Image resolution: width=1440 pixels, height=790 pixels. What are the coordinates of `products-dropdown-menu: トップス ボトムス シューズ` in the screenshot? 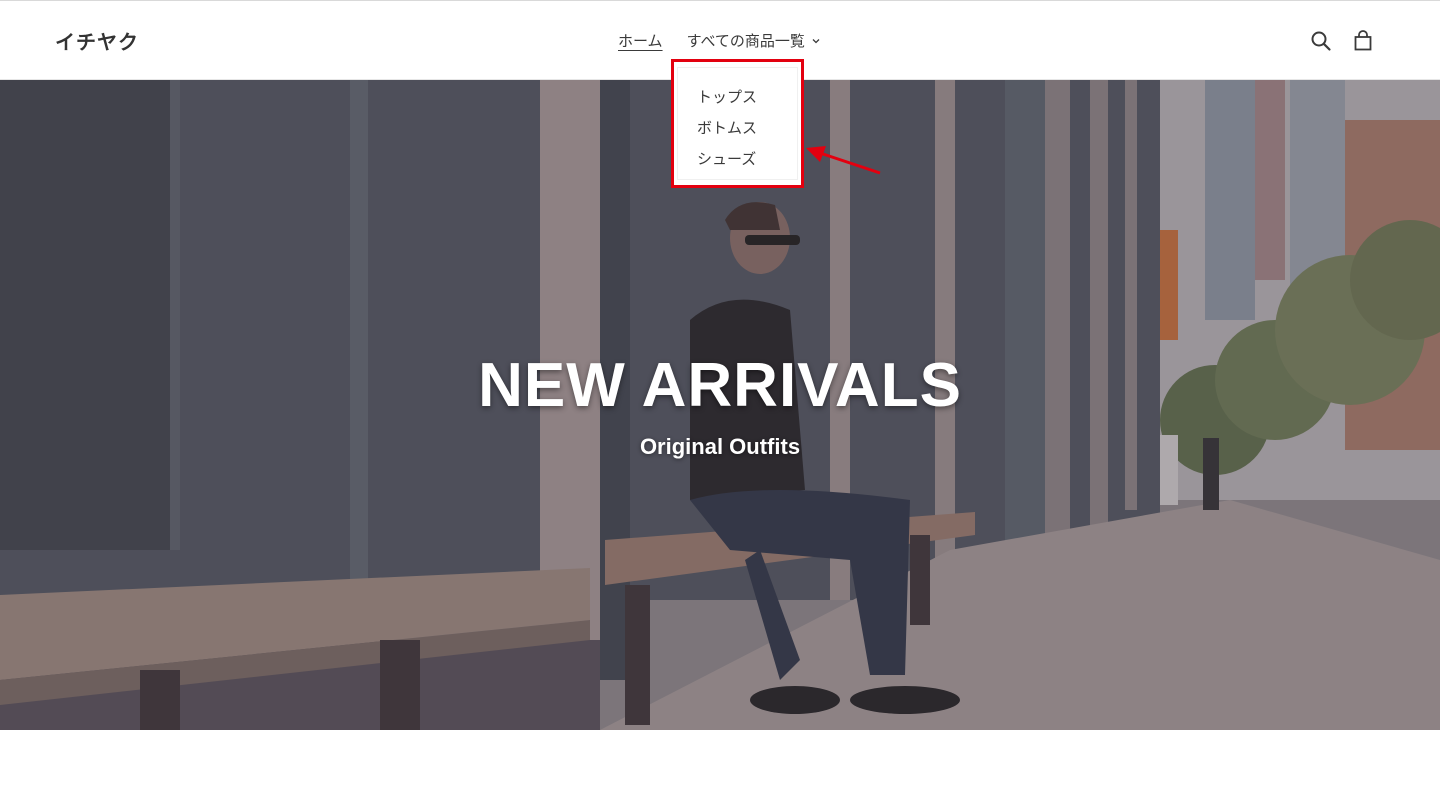 It's located at (737, 123).